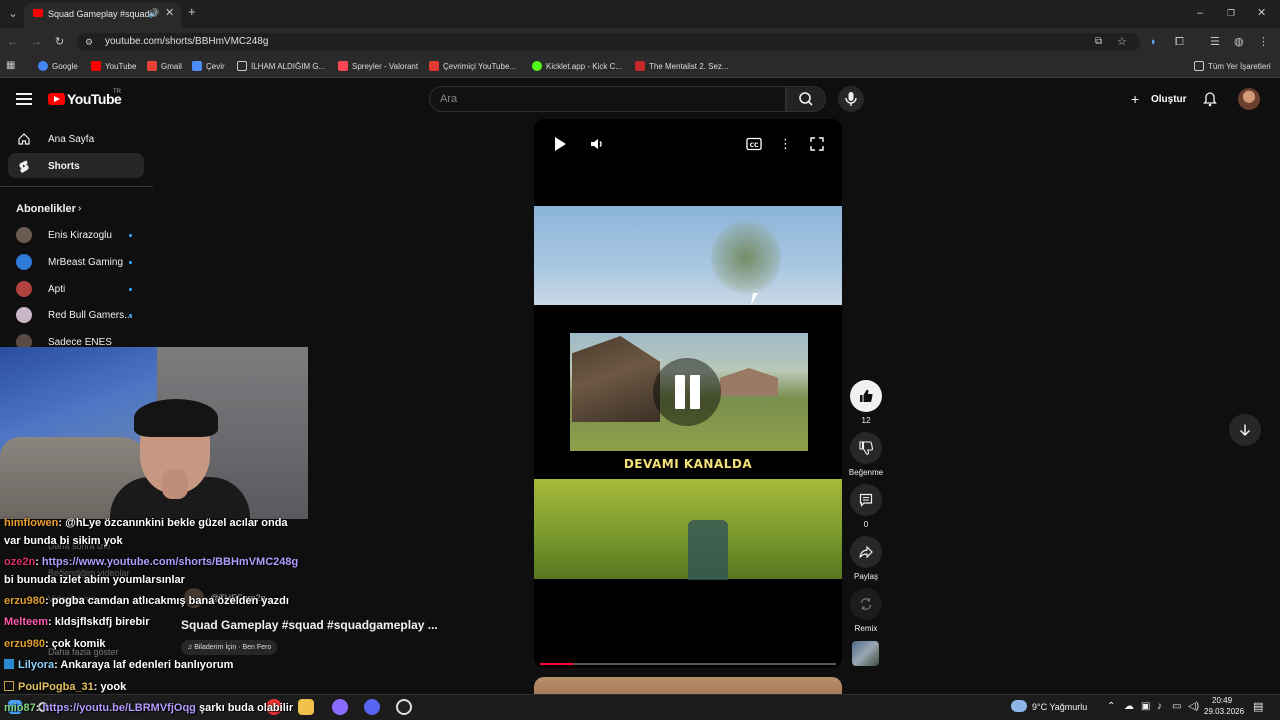 This screenshot has width=1280, height=720. Describe the element at coordinates (192, 12) in the screenshot. I see `new-tab-icon: +` at that location.